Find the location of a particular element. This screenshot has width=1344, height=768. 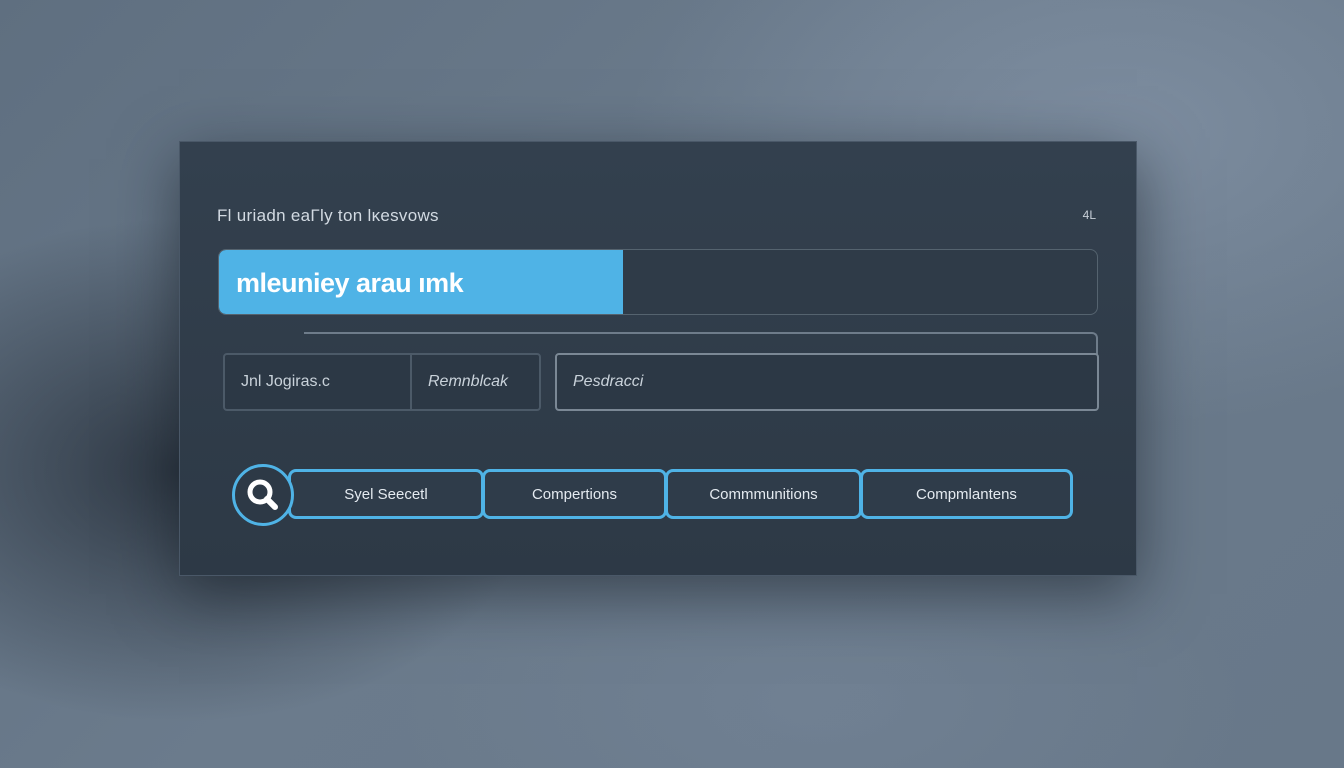

filter-pill-1: Syel Seecetl is located at coordinates (386, 494).